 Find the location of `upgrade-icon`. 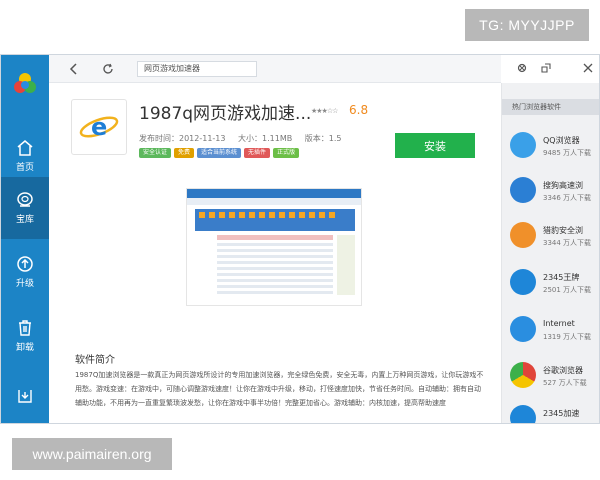

upgrade-icon is located at coordinates (25, 264).